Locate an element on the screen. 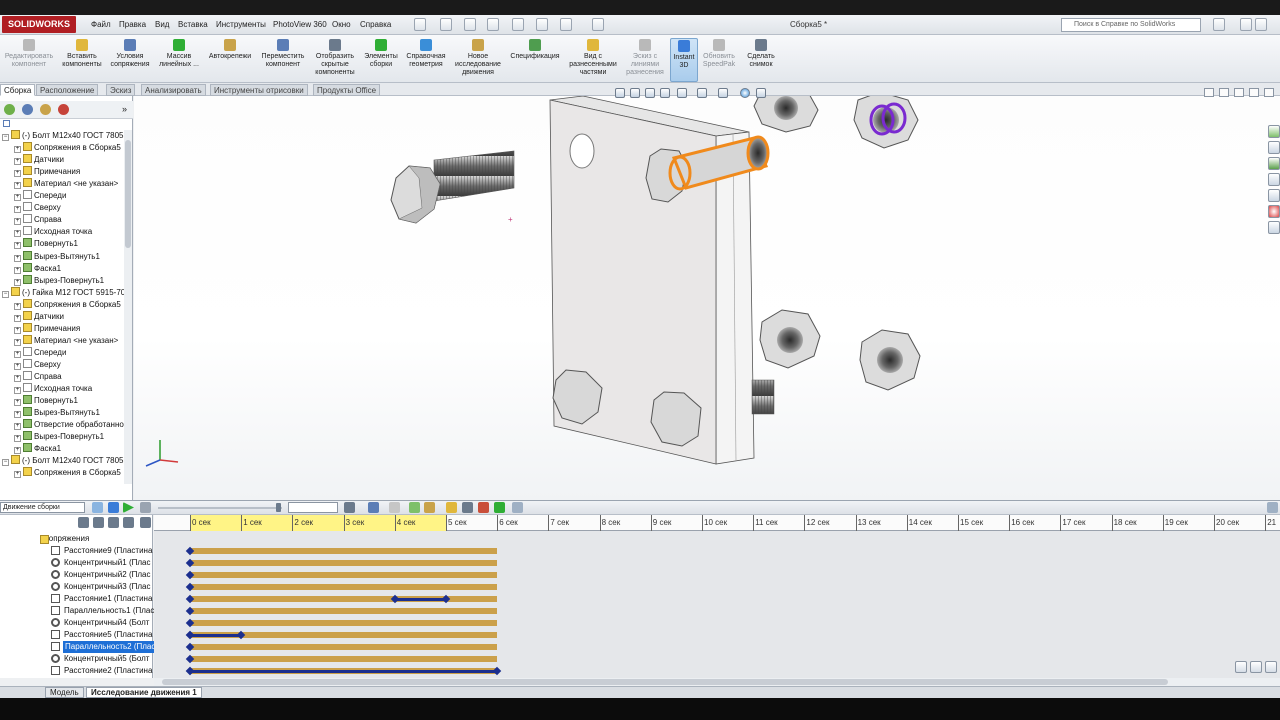 This screenshot has width=1280, height=720. panel-expand-icon: » is located at coordinates (124, 109).